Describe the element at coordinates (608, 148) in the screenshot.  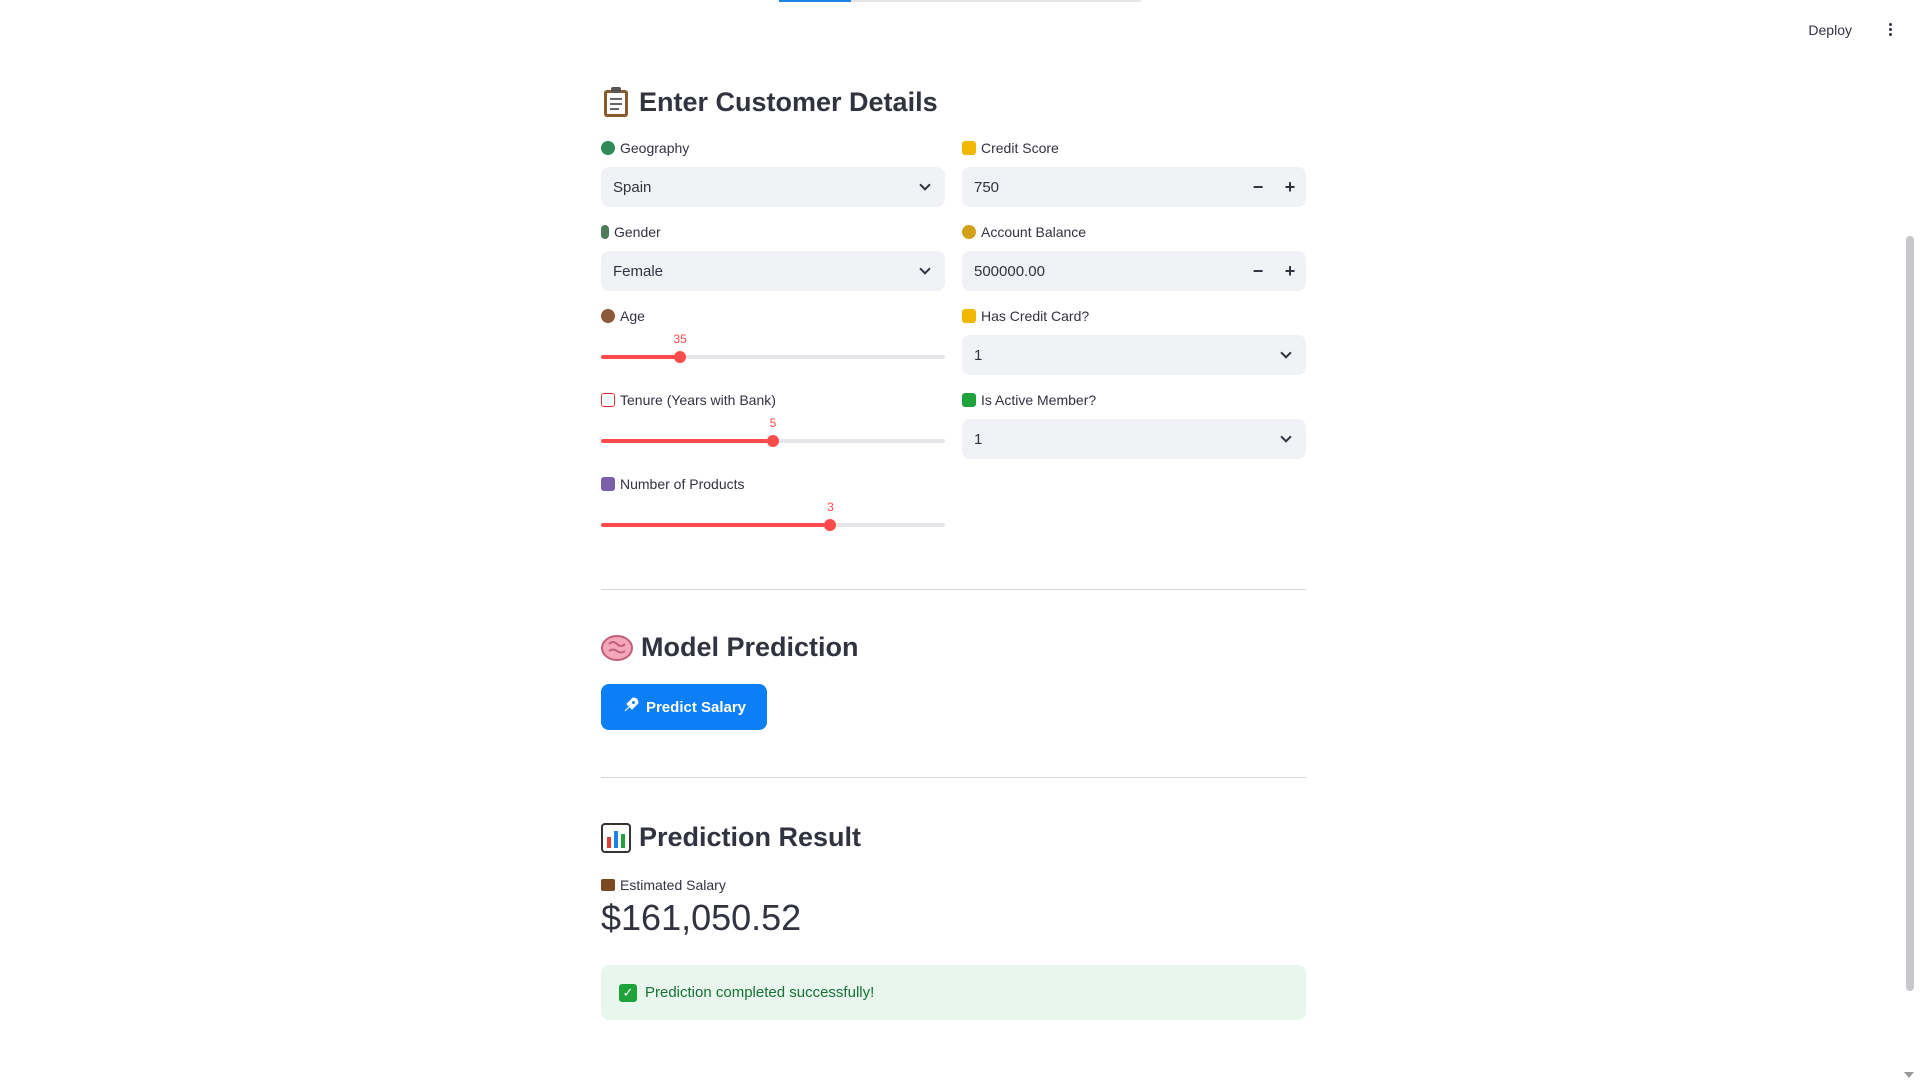
I see `globe-icon` at that location.